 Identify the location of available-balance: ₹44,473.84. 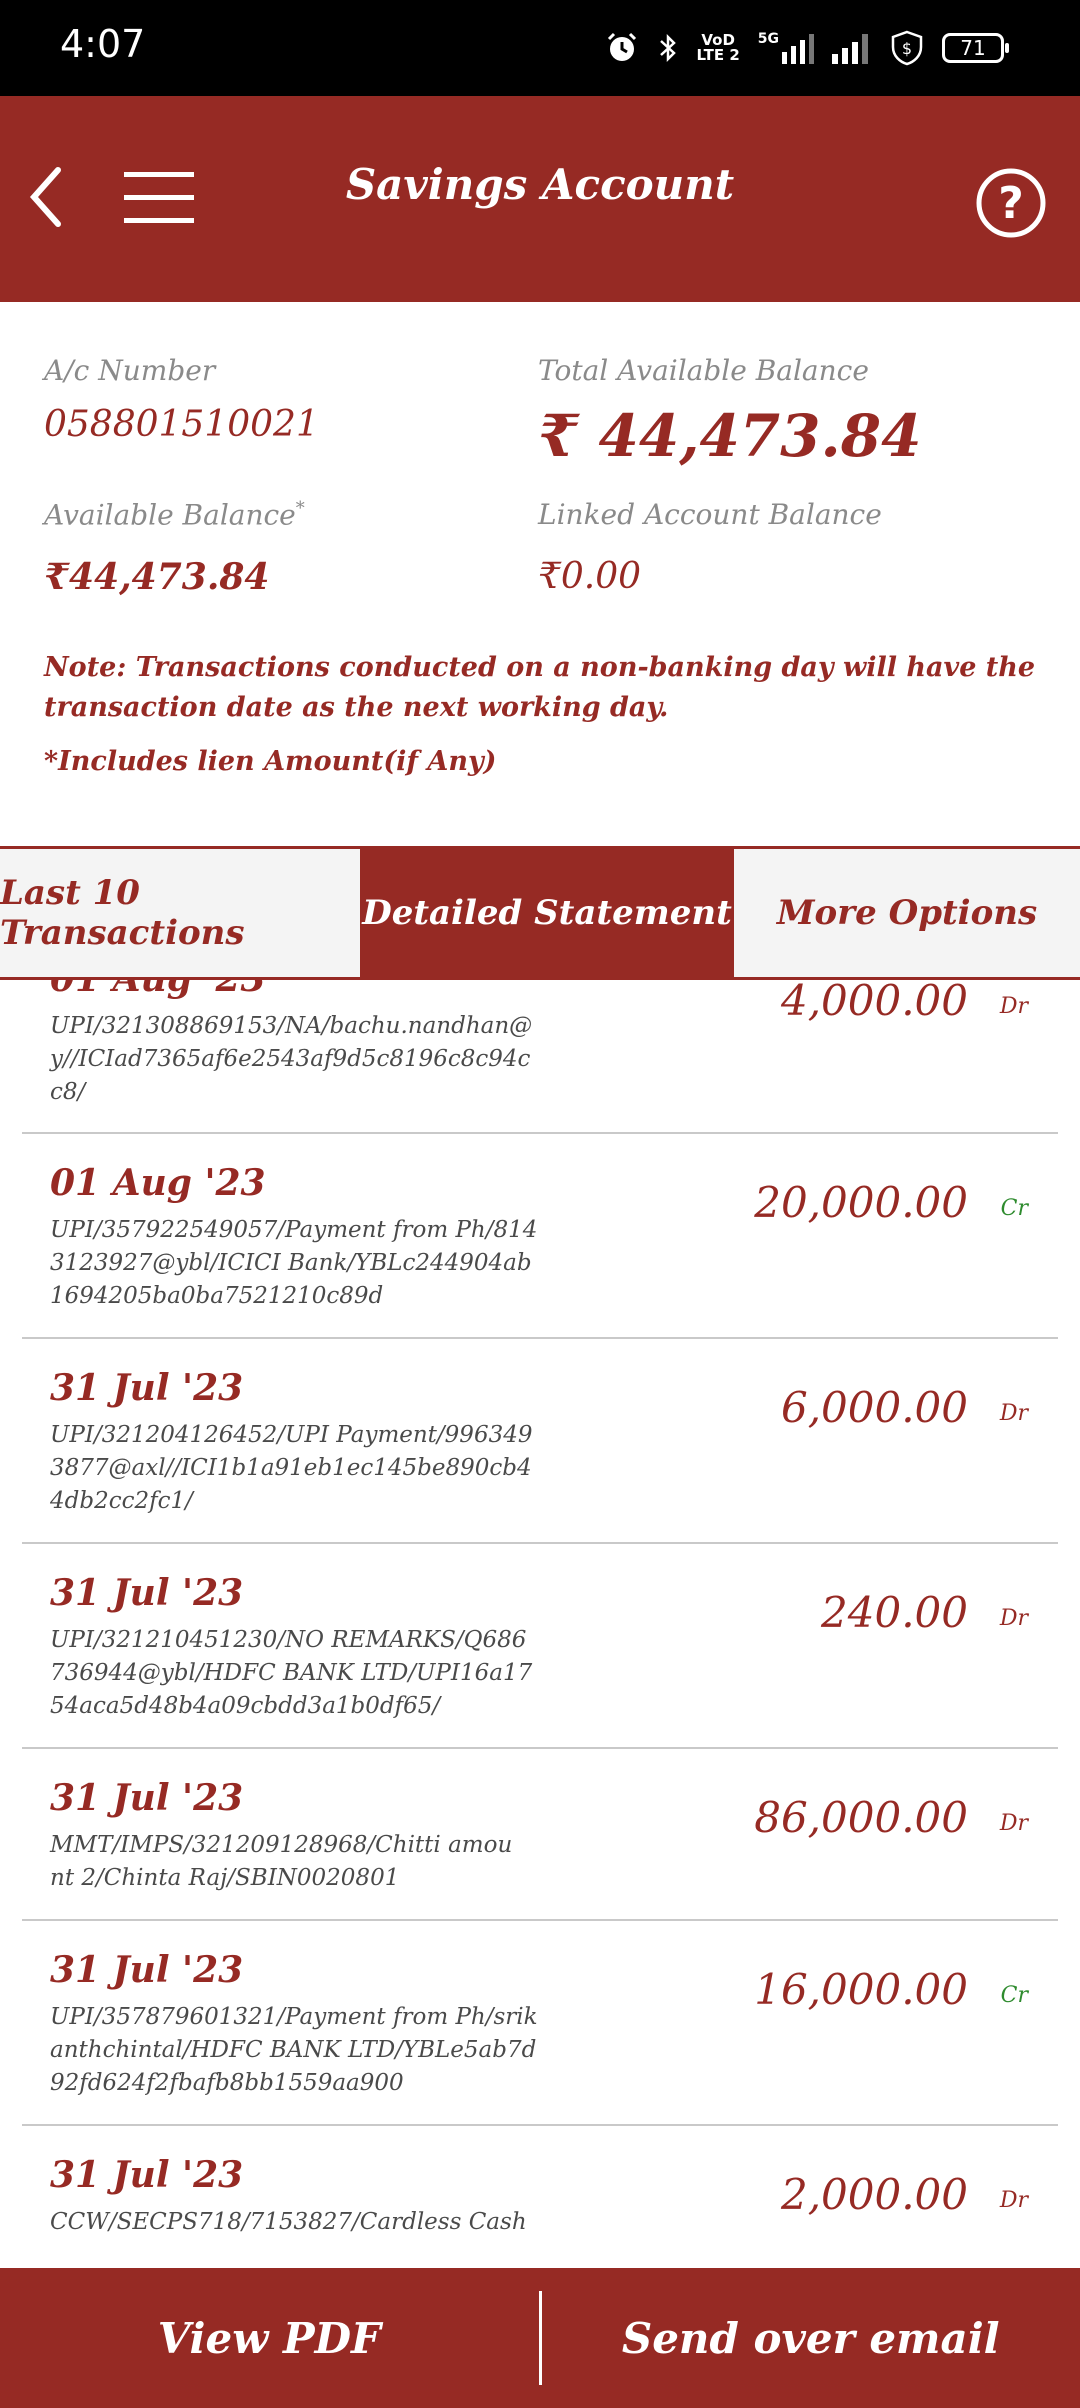
(157, 577).